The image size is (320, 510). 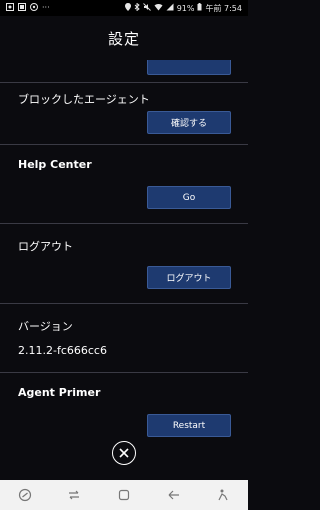 I want to click on battery-icon, so click(x=199, y=8).